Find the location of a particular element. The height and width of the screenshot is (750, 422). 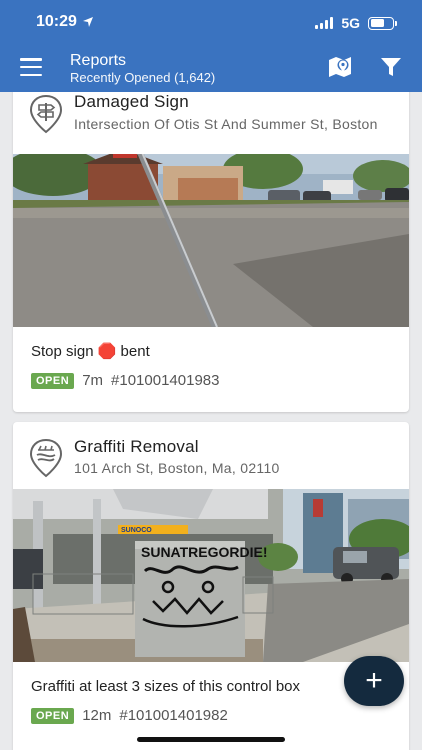

status-indicators: 5G is located at coordinates (356, 23).